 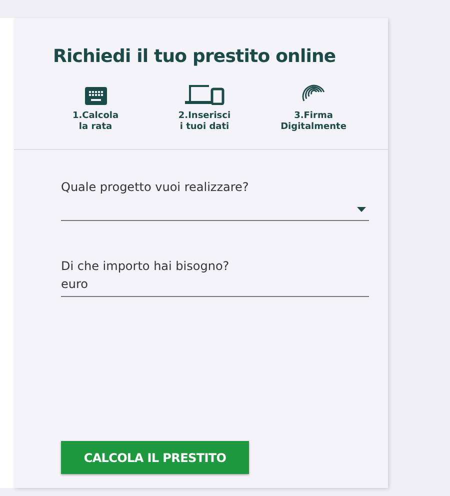 I want to click on caret-icon, so click(x=361, y=209).